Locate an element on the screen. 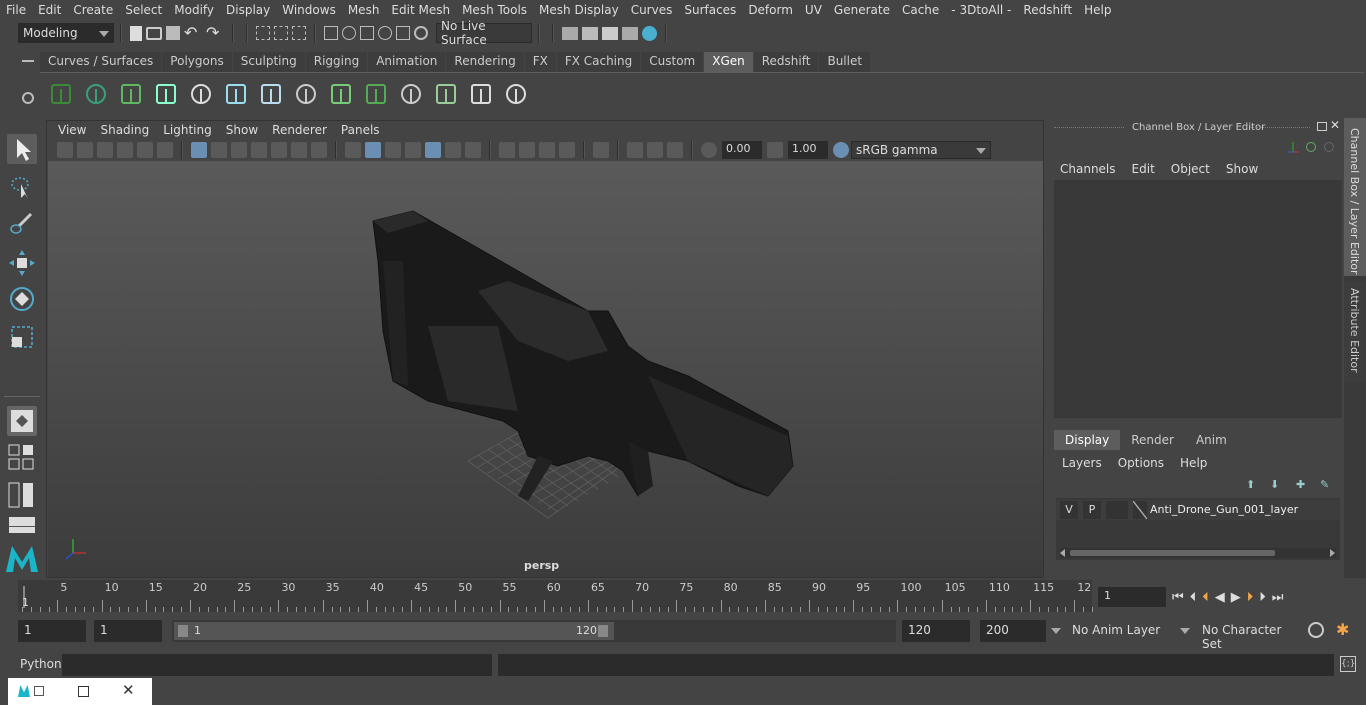 This screenshot has width=1366, height=705. new-layer-selected-icon: ✎ is located at coordinates (1324, 484).